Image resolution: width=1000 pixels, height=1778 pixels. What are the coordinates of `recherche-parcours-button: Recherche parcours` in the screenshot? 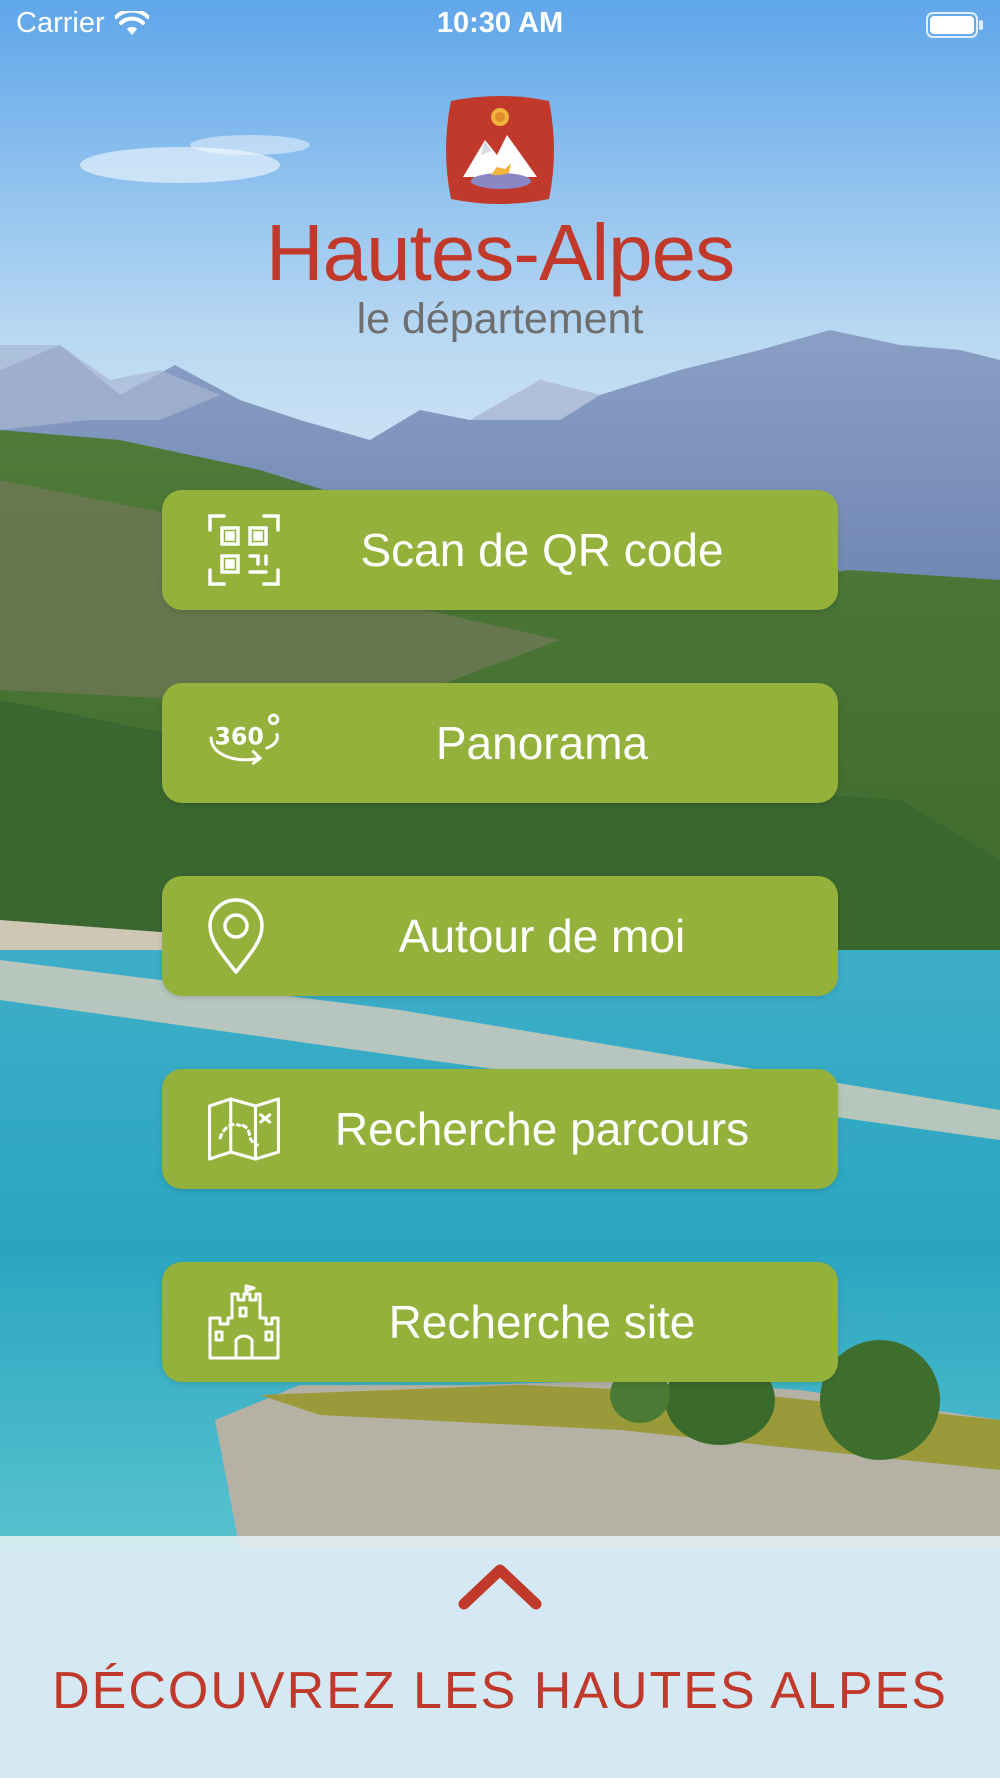 It's located at (500, 1129).